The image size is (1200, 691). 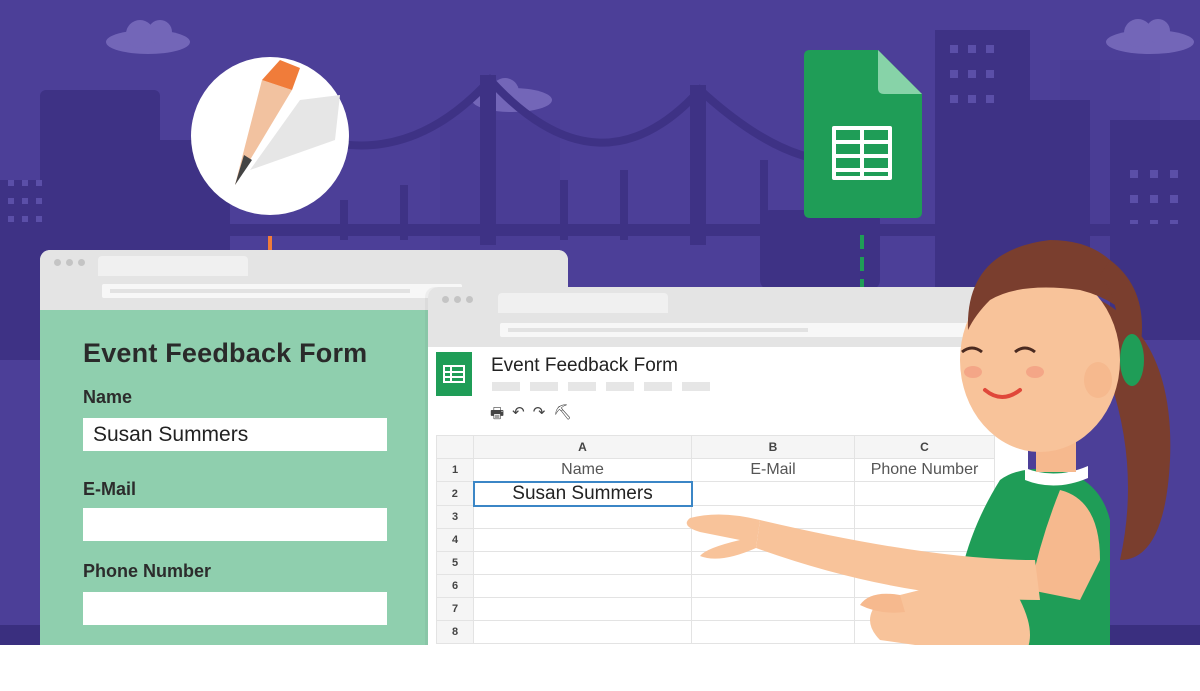 I want to click on bottom-strip, so click(x=600, y=668).